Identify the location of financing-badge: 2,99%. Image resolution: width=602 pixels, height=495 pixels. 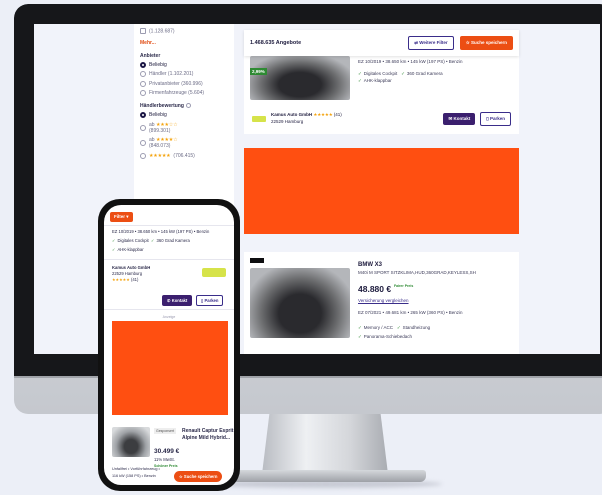
(258, 71).